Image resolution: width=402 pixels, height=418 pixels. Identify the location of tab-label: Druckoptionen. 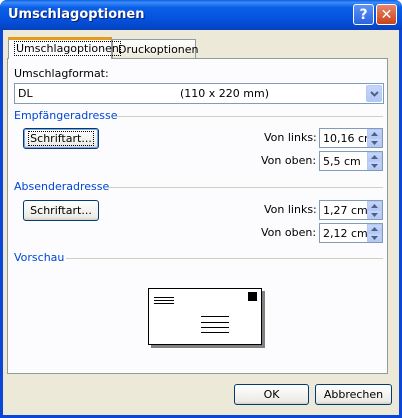
(158, 49).